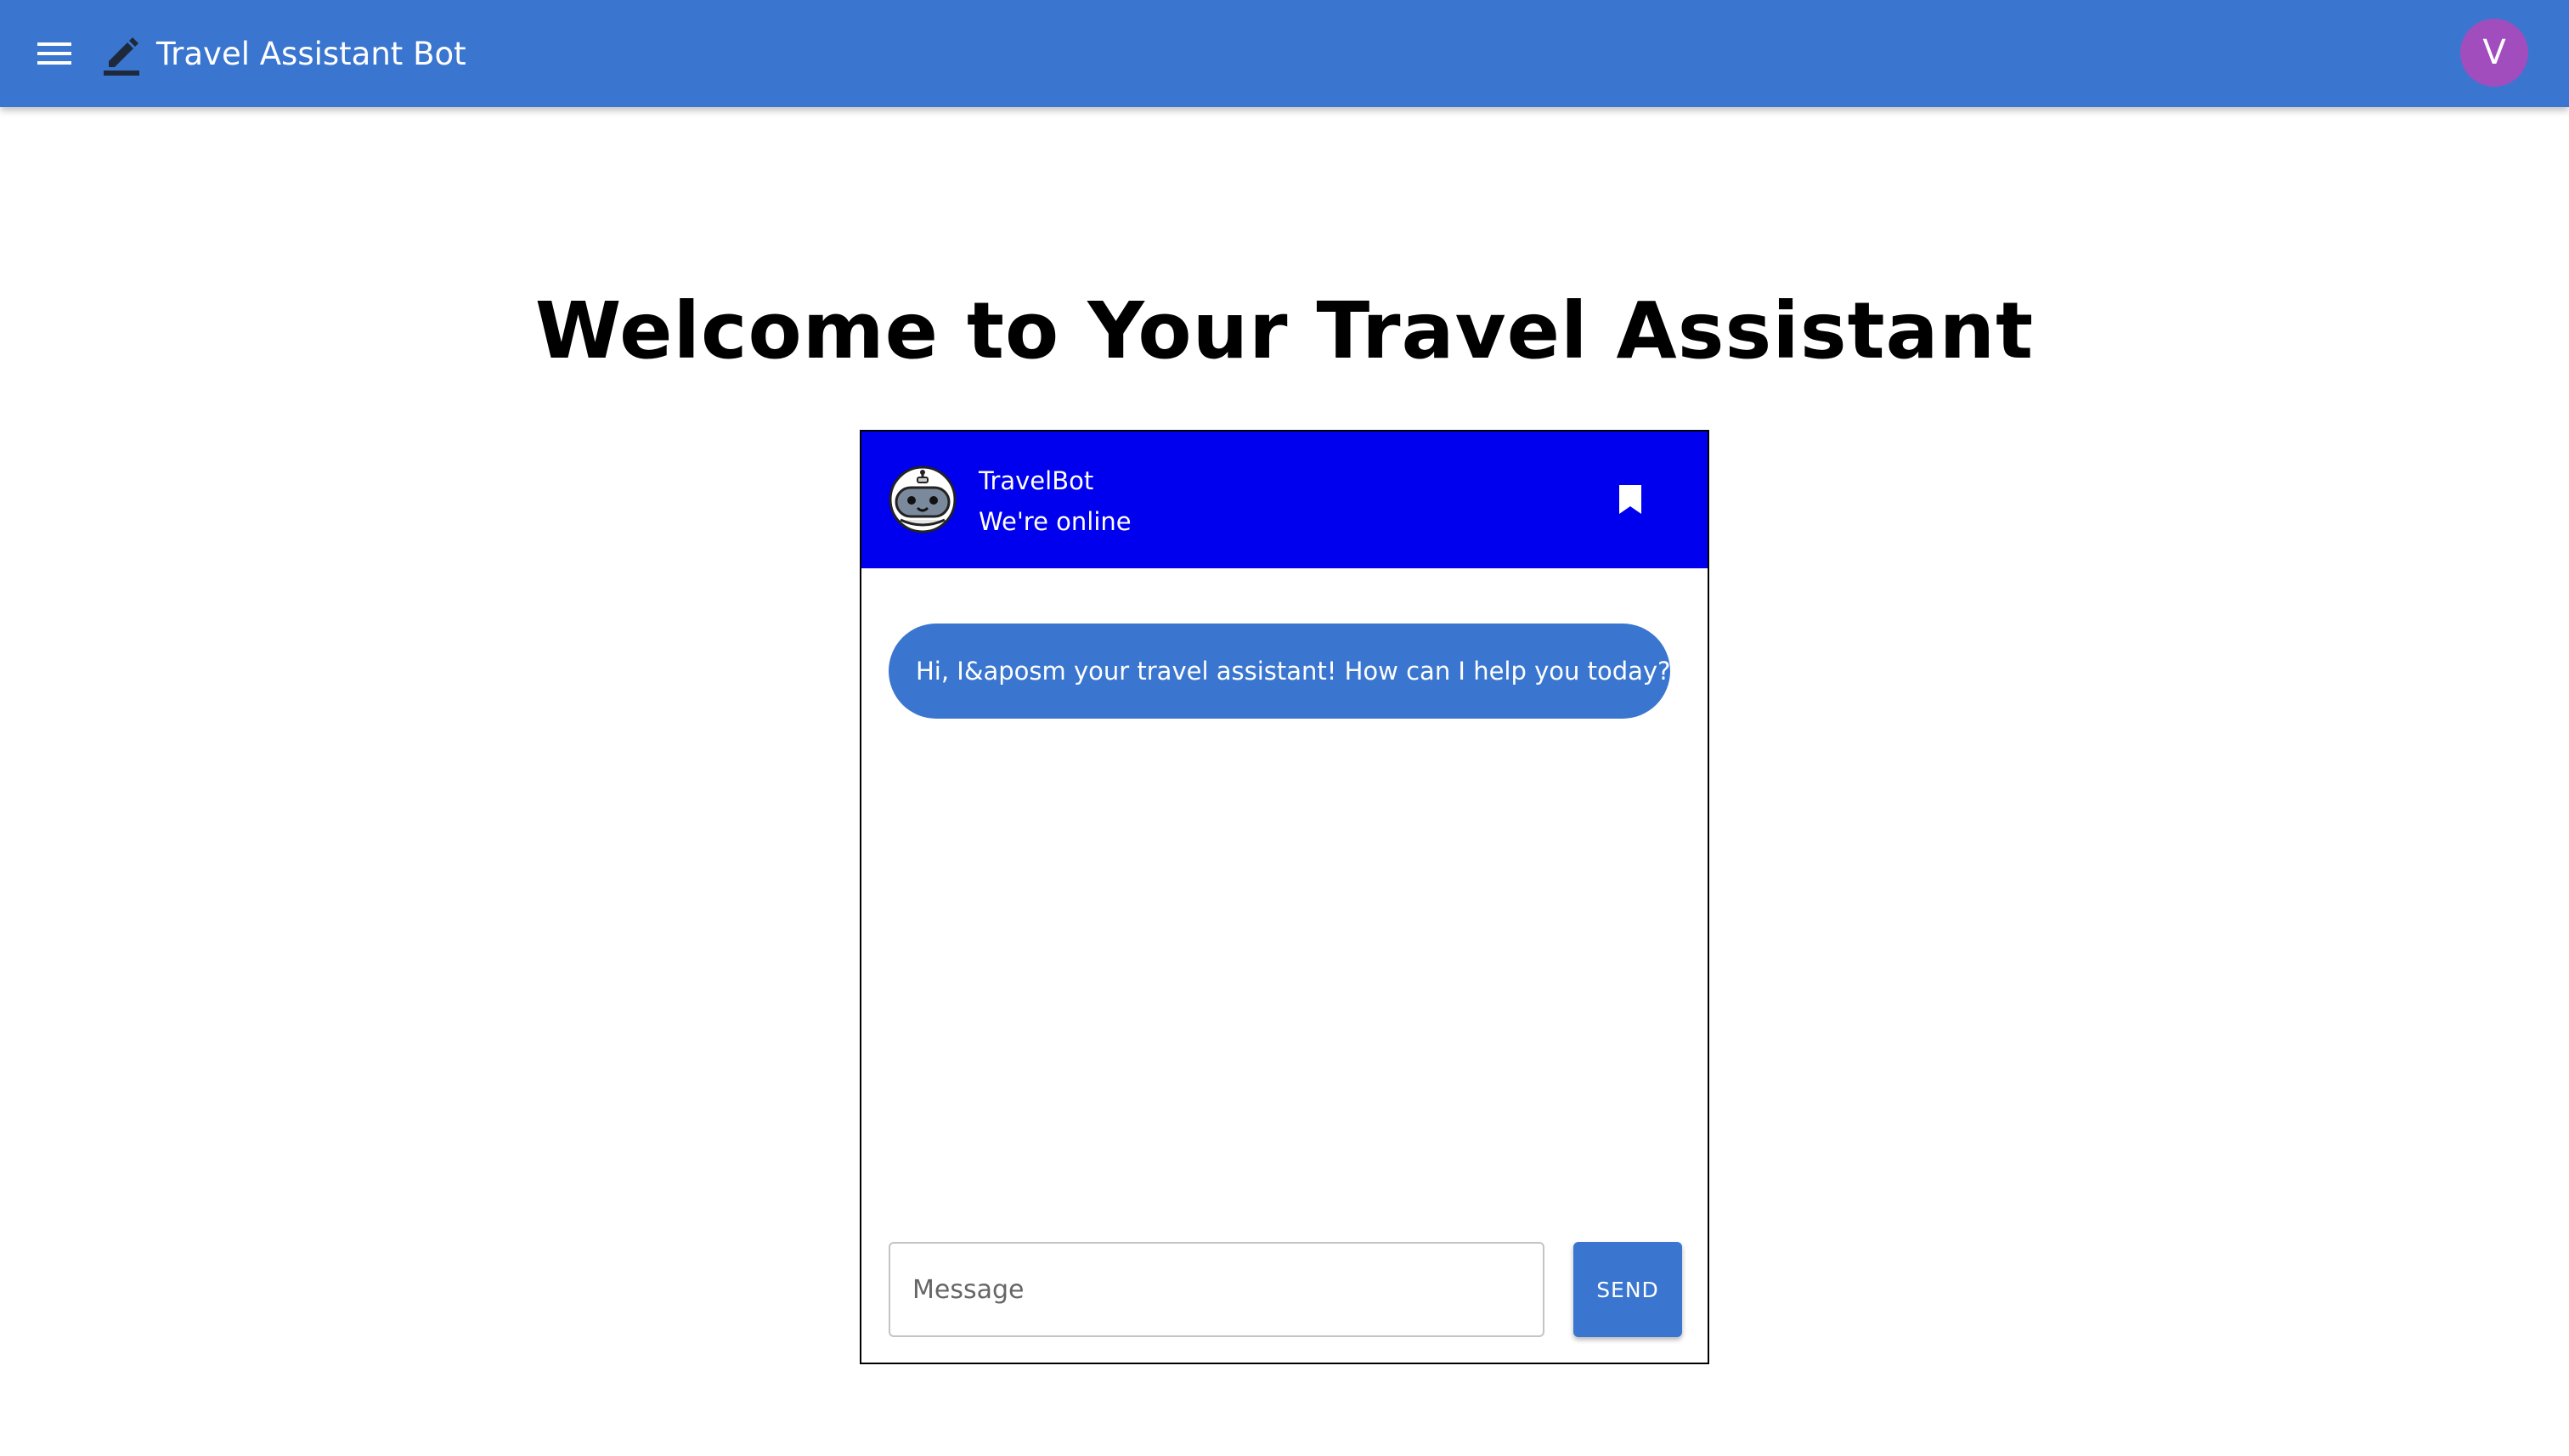  Describe the element at coordinates (1037, 481) in the screenshot. I see `bot-name: TravelBot` at that location.